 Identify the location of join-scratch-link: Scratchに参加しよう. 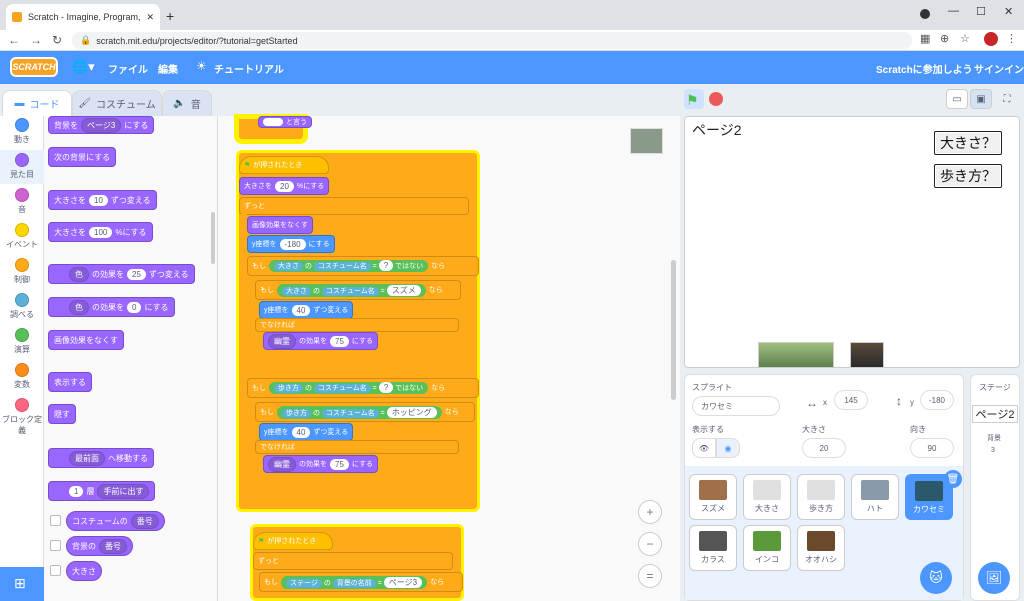
(924, 68).